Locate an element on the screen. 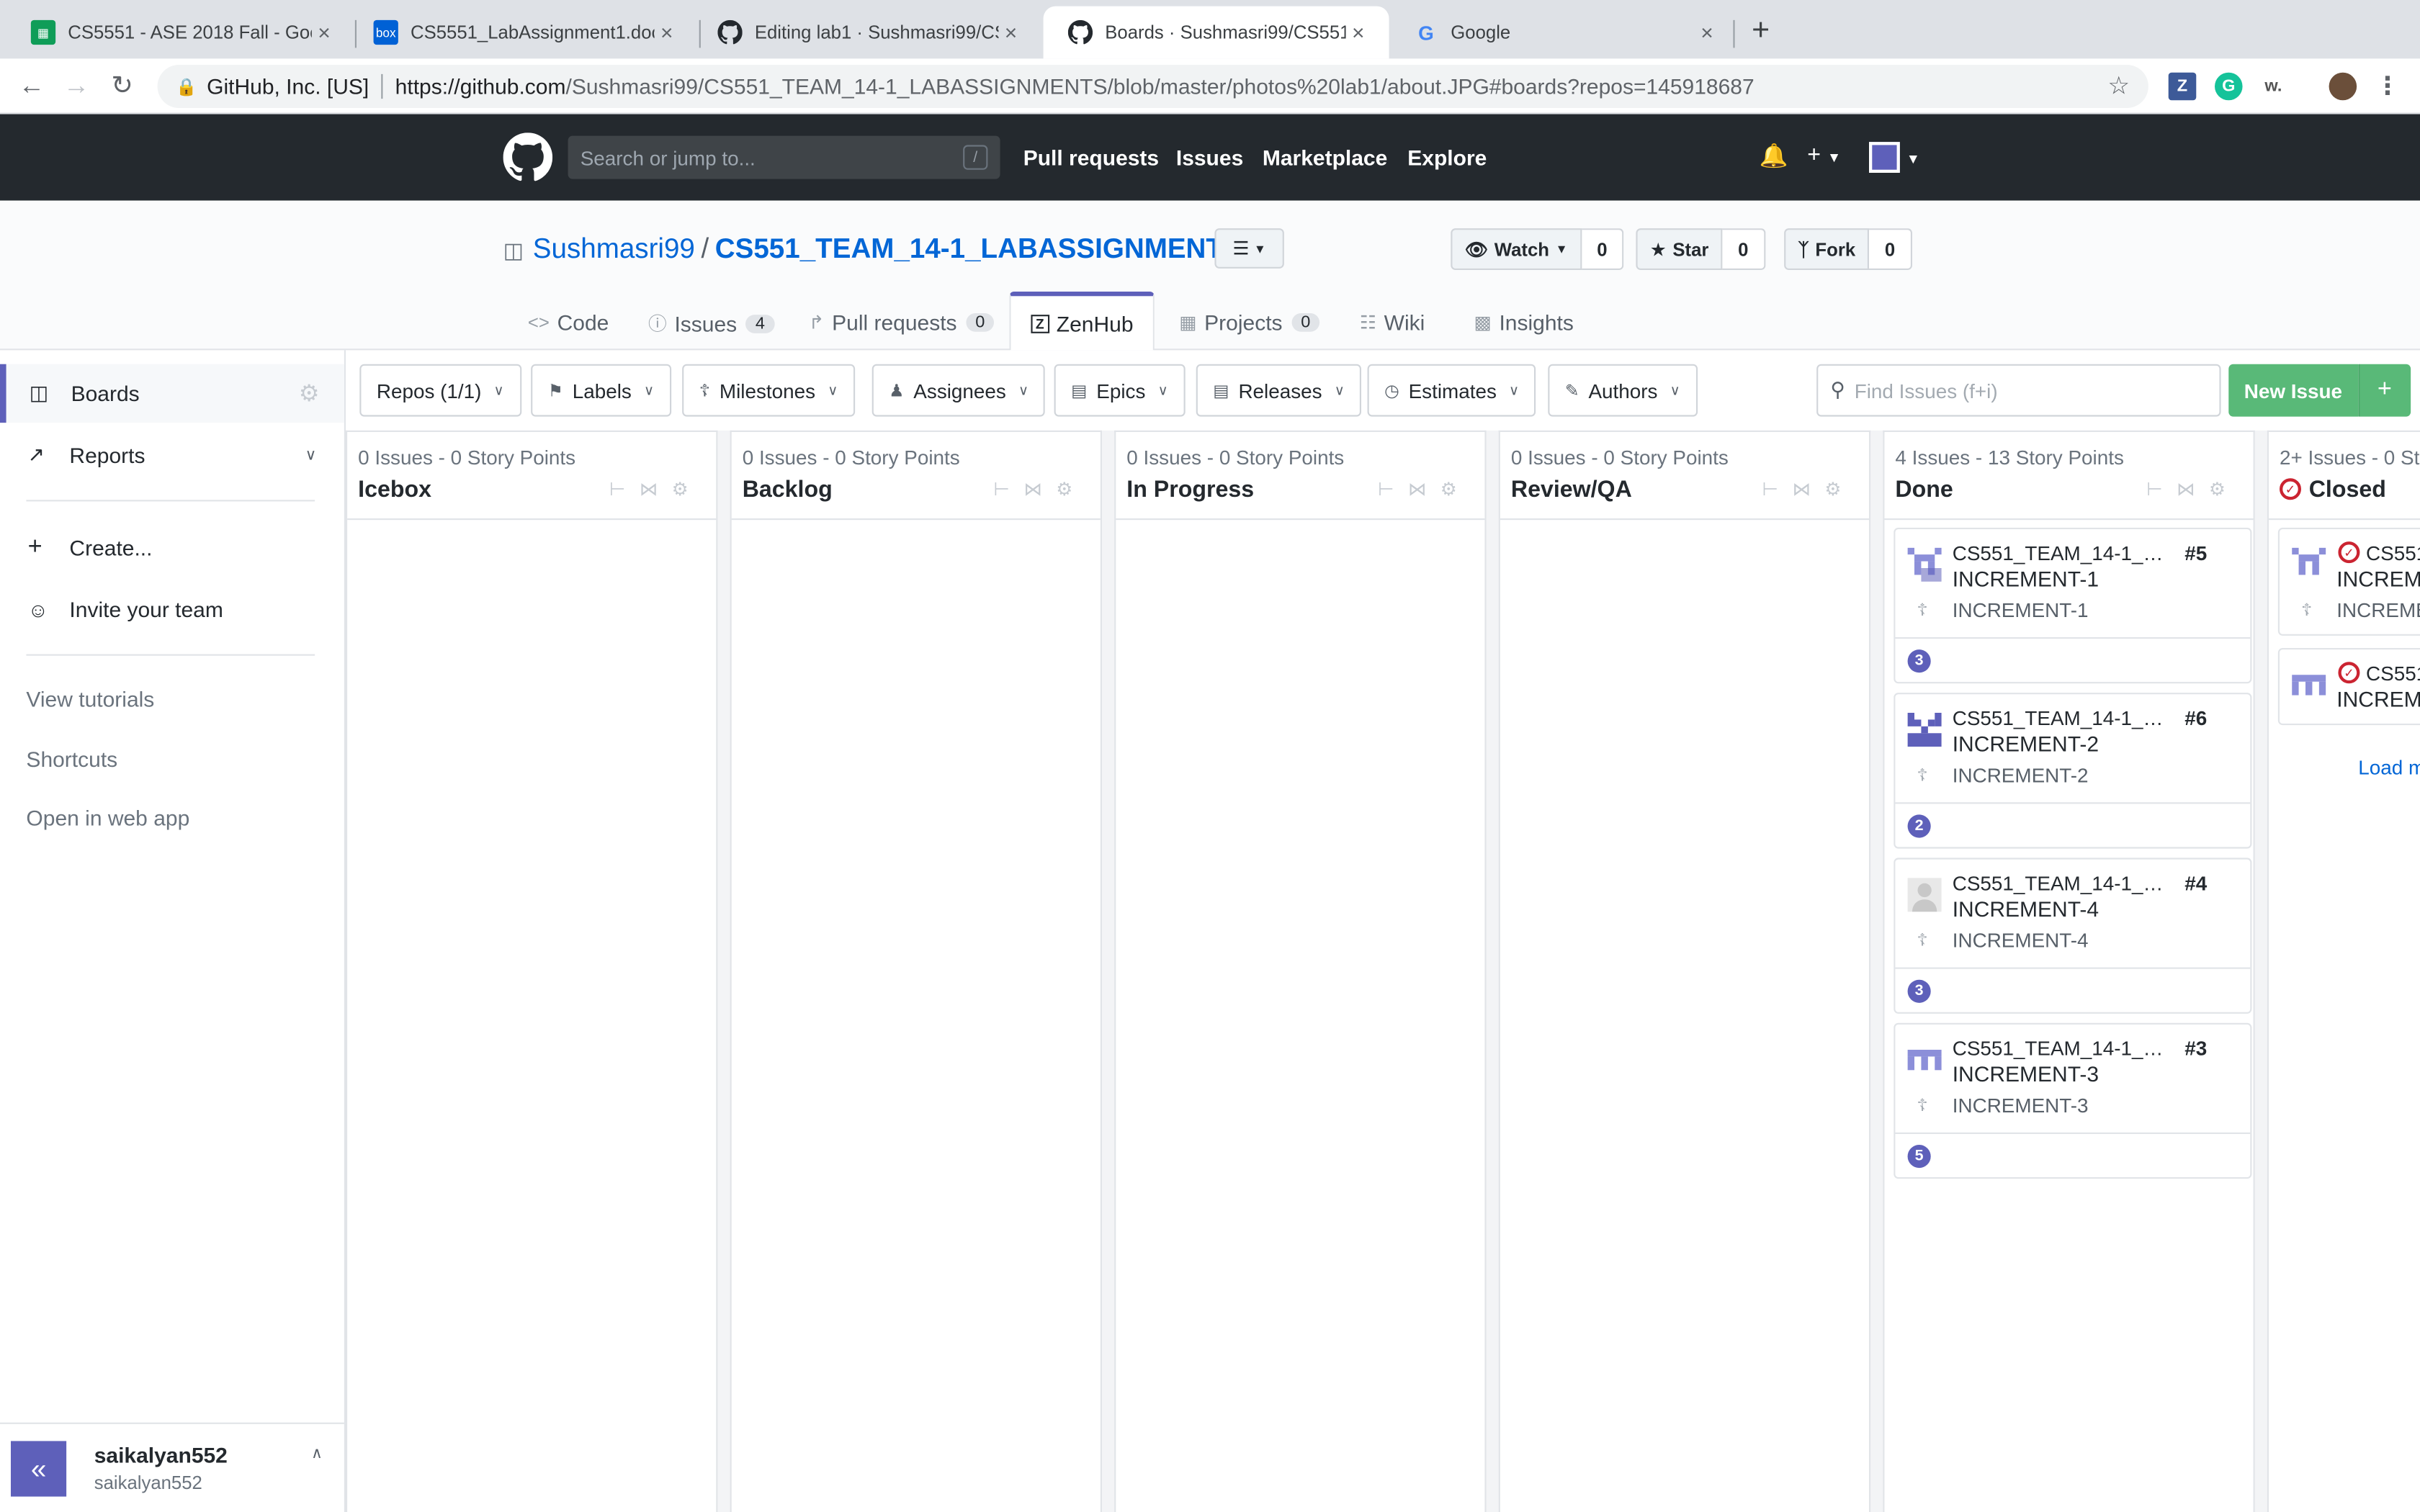  user-avatar-menu: ▼ is located at coordinates (1894, 157).